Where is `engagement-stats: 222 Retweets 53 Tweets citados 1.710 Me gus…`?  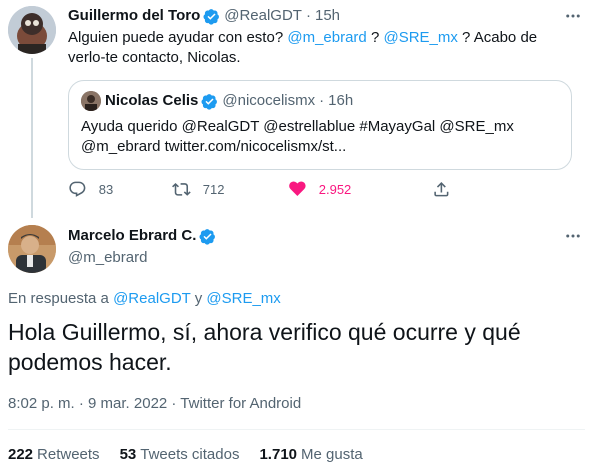
engagement-stats: 222 Retweets 53 Tweets citados 1.710 Me gus… is located at coordinates (195, 455).